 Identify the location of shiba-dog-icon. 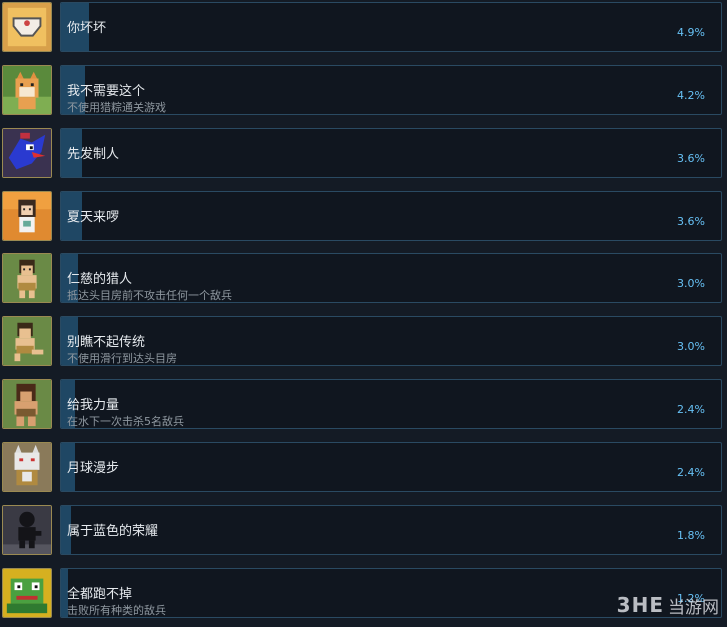
(27, 90).